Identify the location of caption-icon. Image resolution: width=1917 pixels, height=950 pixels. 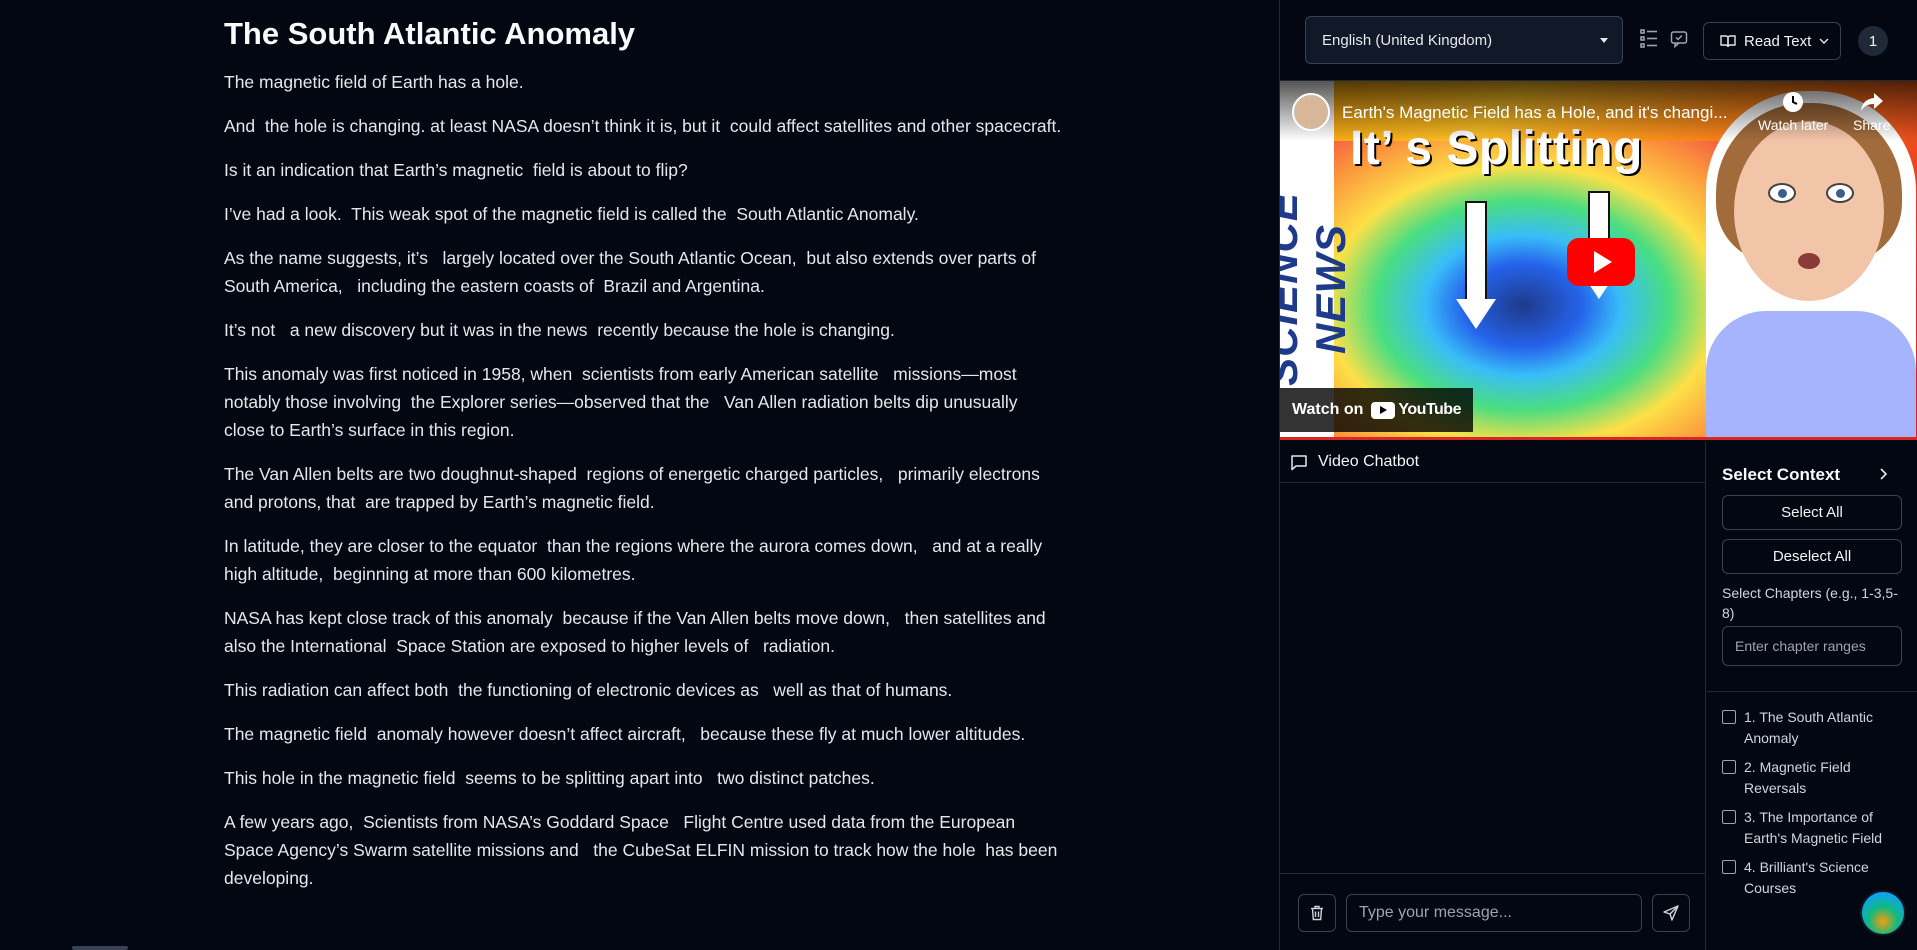
(1679, 39).